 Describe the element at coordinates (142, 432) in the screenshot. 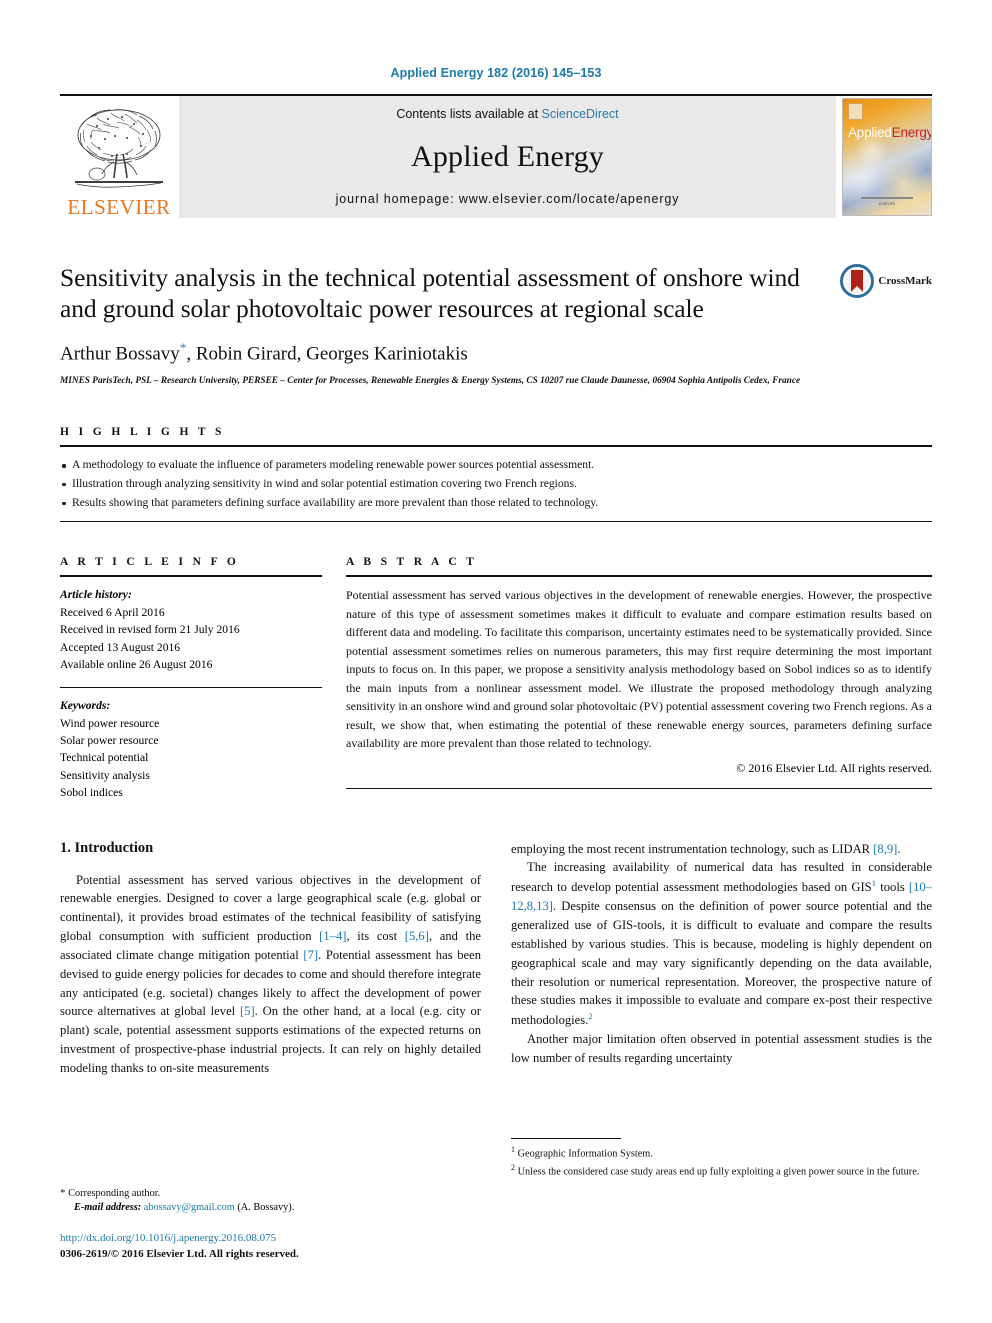

I see `highlights-heading: H I G H L I G H T S` at that location.